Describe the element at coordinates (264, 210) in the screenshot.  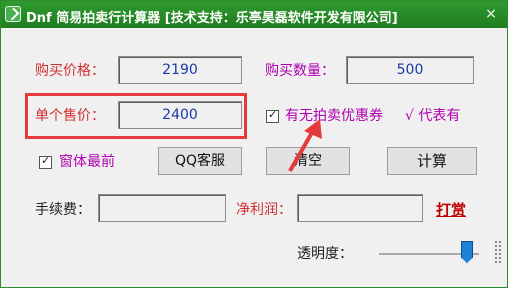
I see `profit-label: 净利润：` at that location.